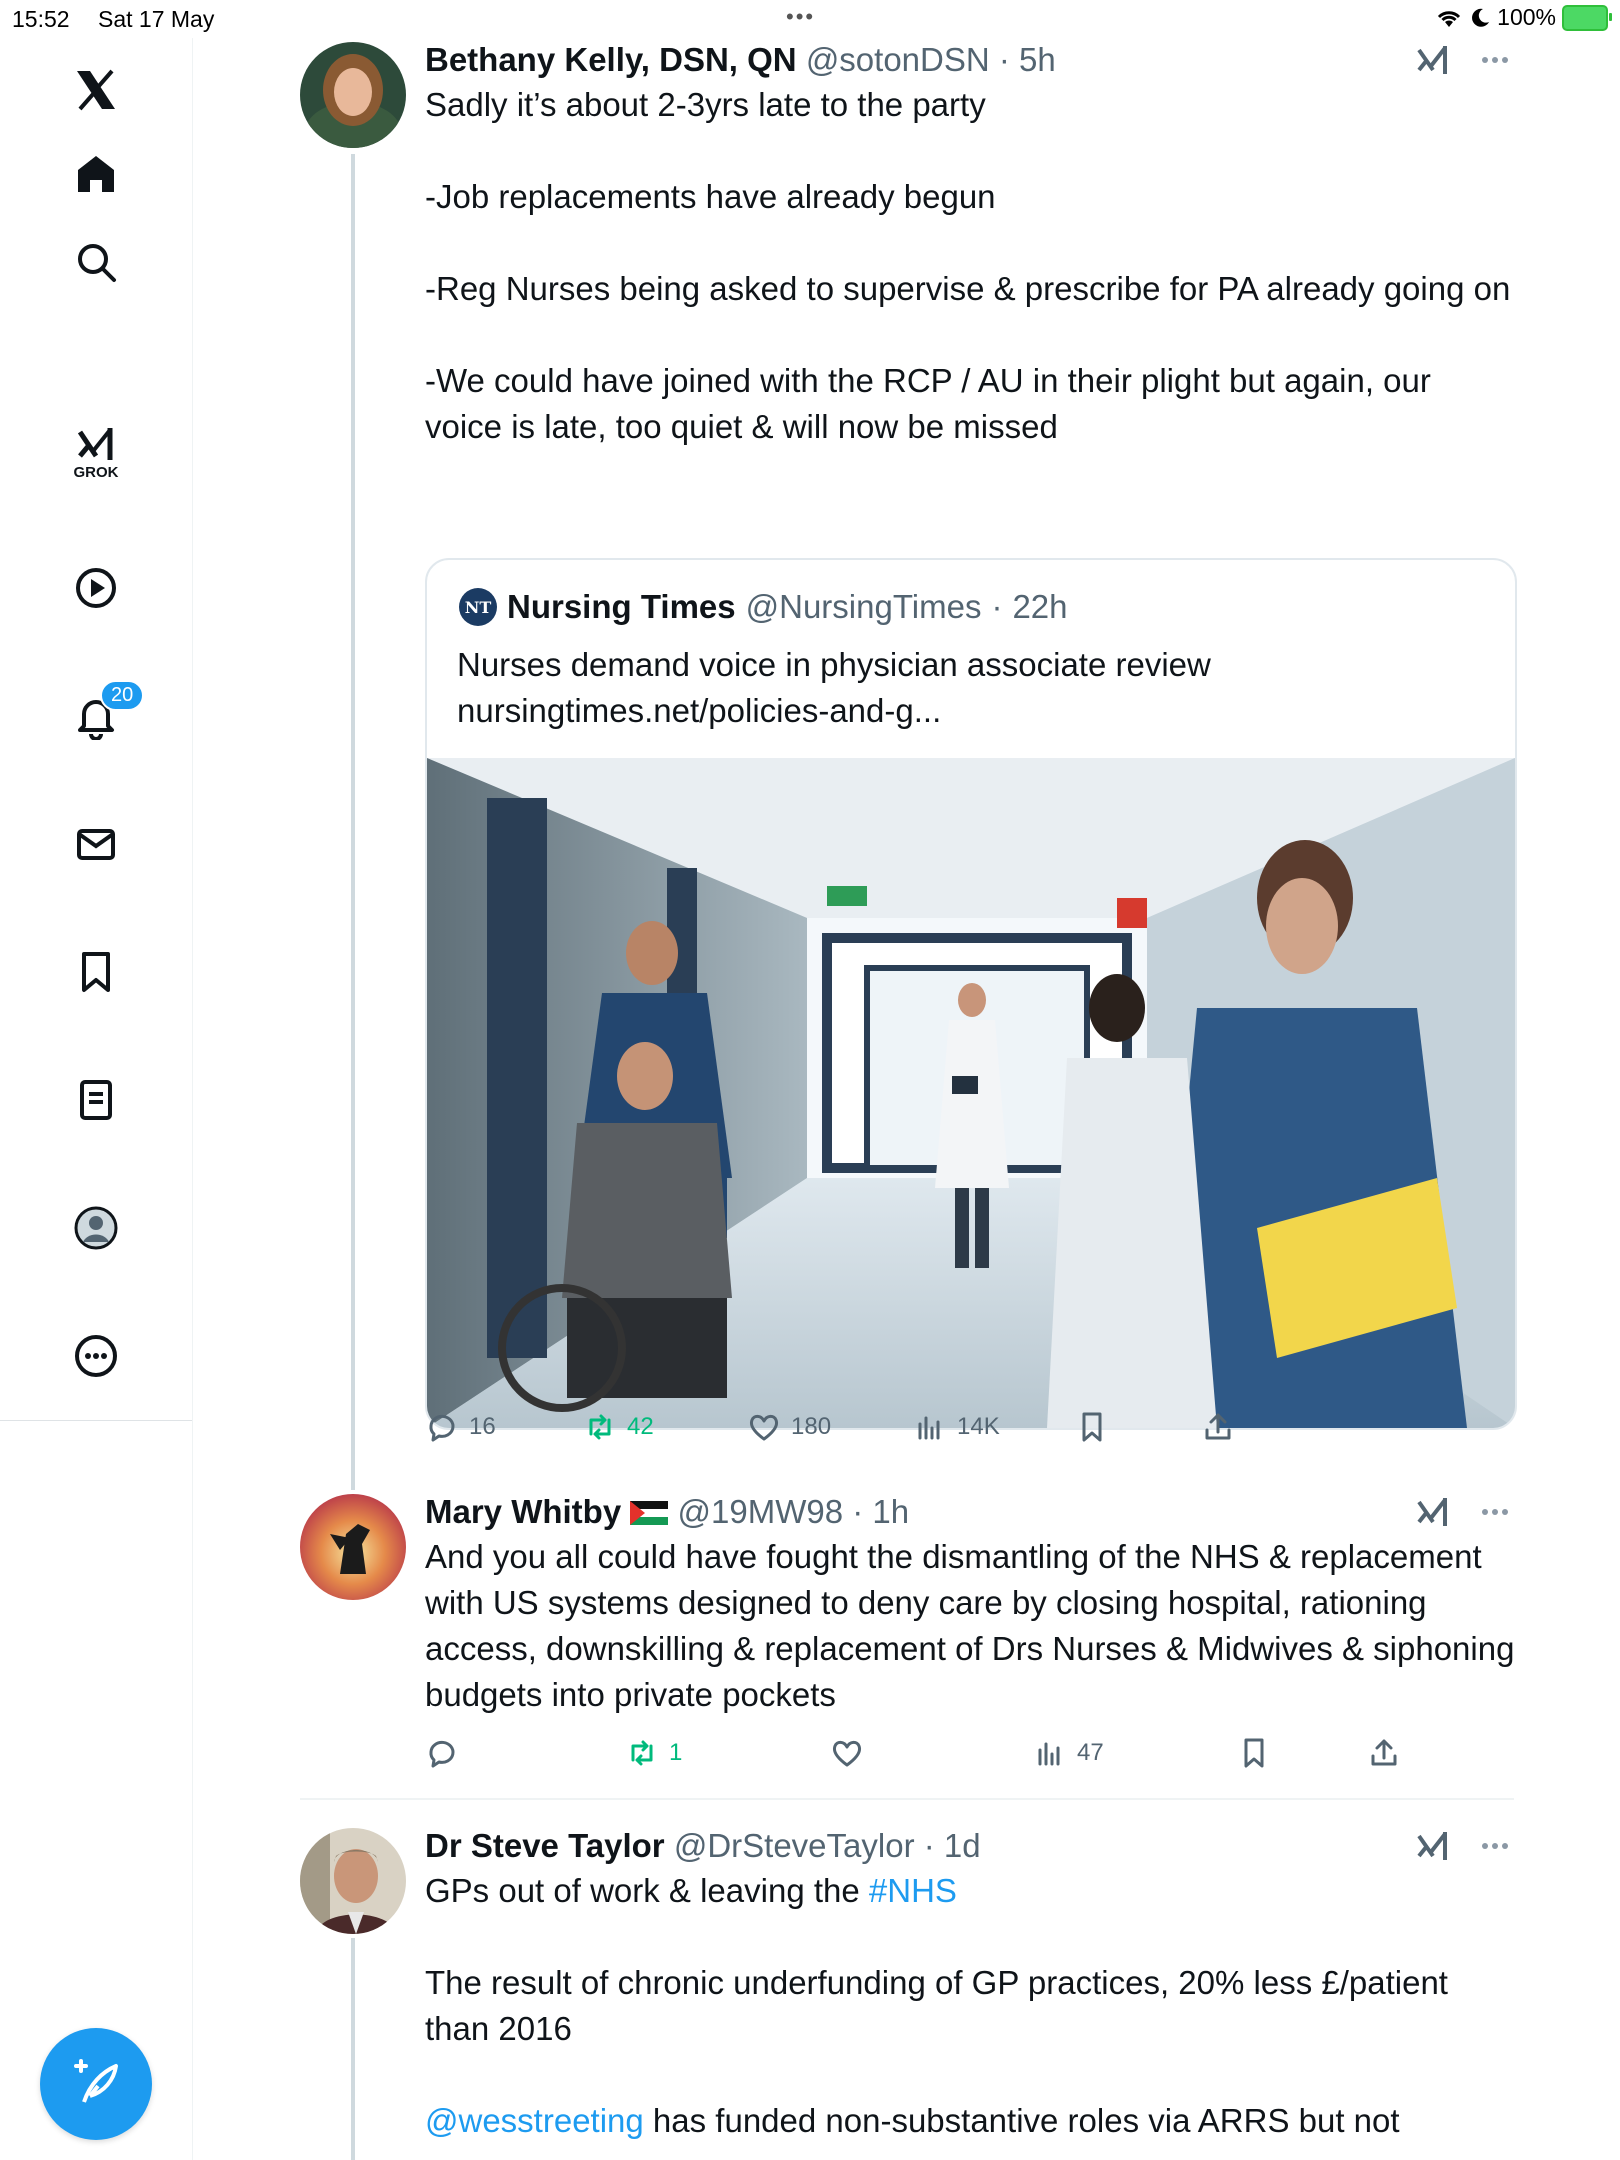 The width and height of the screenshot is (1620, 2160). What do you see at coordinates (96, 262) in the screenshot?
I see `search-icon` at bounding box center [96, 262].